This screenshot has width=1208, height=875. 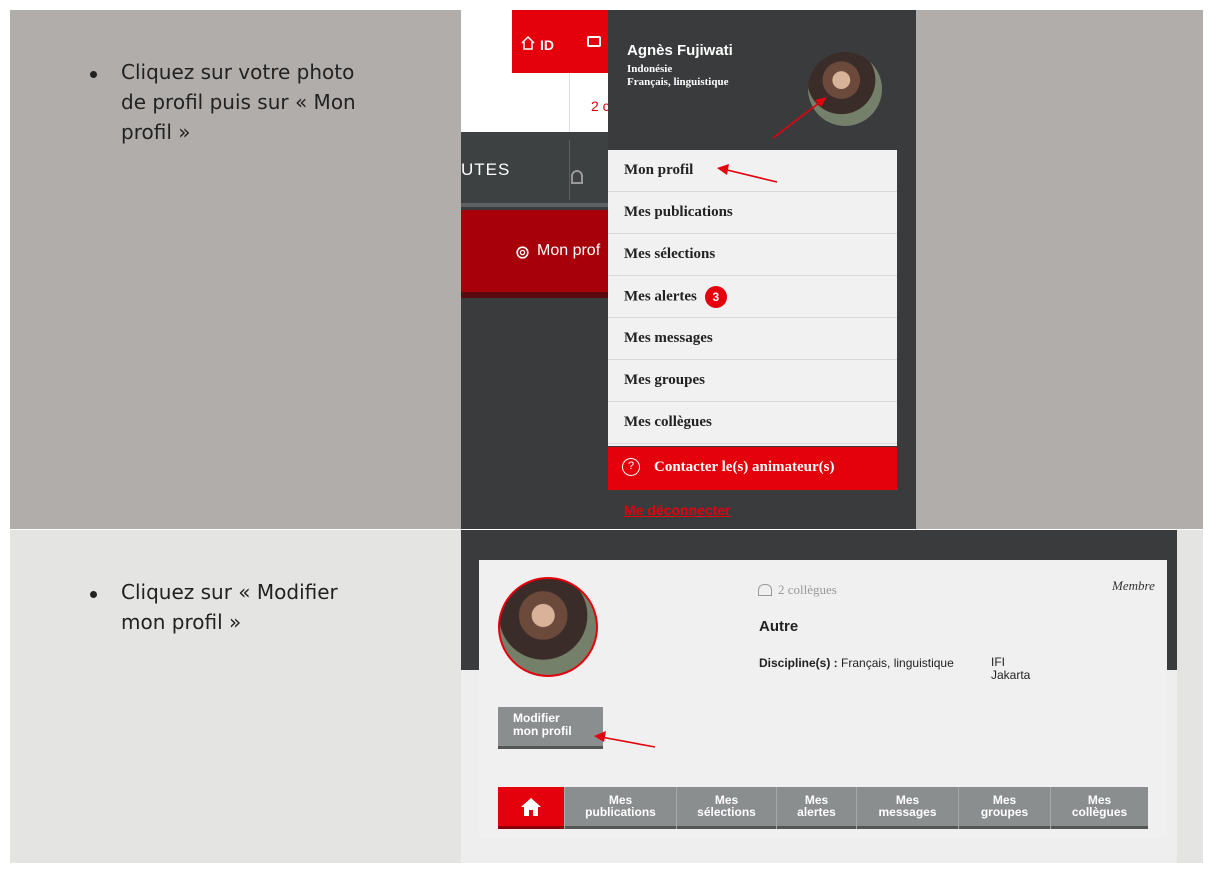 What do you see at coordinates (181, 622) in the screenshot?
I see `instruction-line: mon profil »` at bounding box center [181, 622].